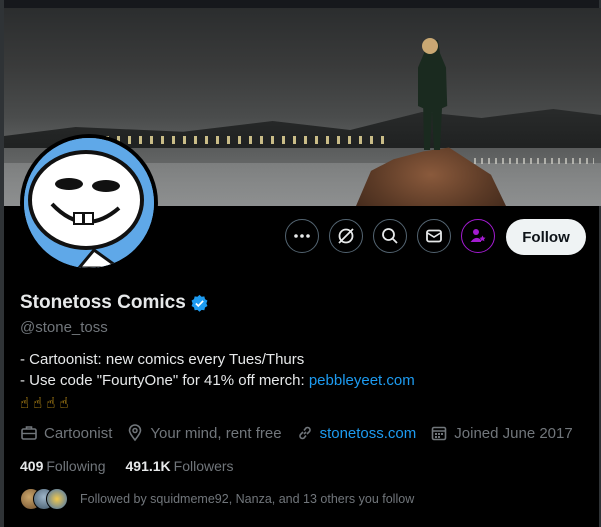 The height and width of the screenshot is (527, 601). I want to click on profile-name-row: Stonetoss Comics, so click(114, 303).